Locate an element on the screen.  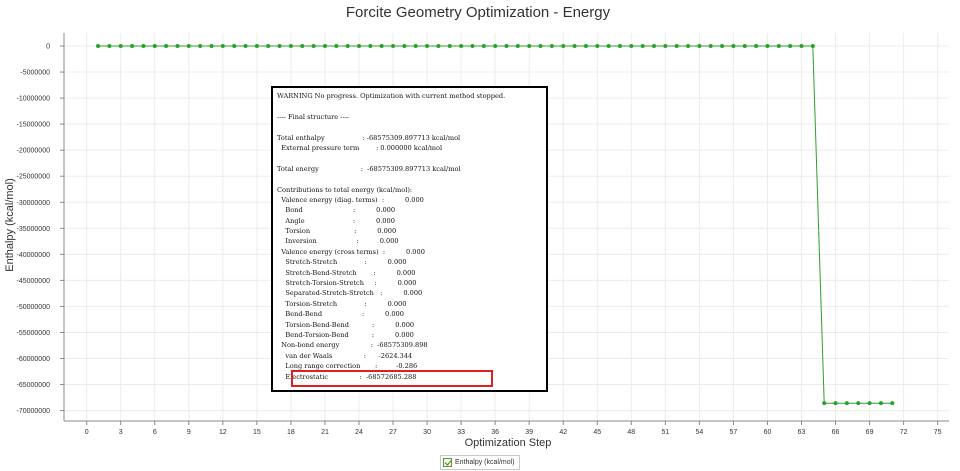
x-tick-label: 18 is located at coordinates (291, 432).